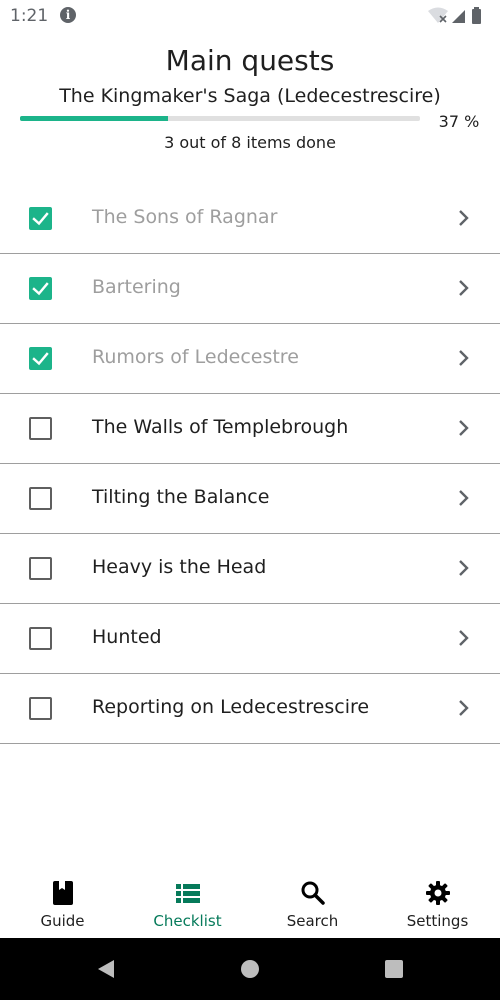  I want to click on page-subtitle: The Kingmaker's Saga (Ledecestrescire), so click(250, 96).